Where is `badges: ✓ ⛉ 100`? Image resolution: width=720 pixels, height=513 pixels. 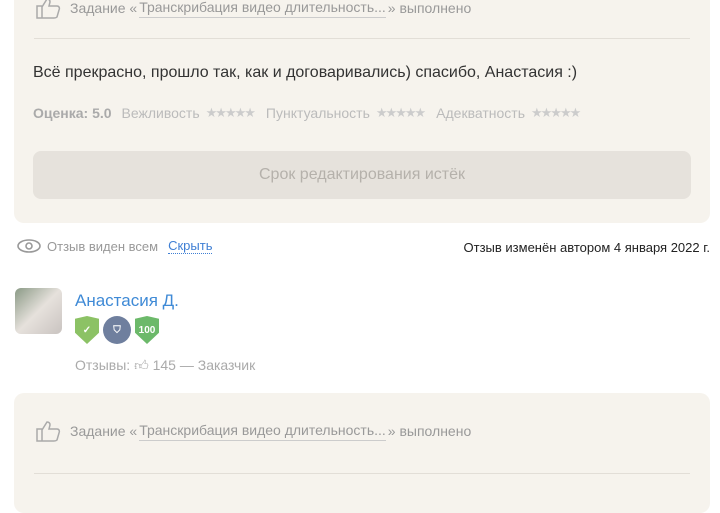
badges: ✓ ⛉ 100 is located at coordinates (117, 330).